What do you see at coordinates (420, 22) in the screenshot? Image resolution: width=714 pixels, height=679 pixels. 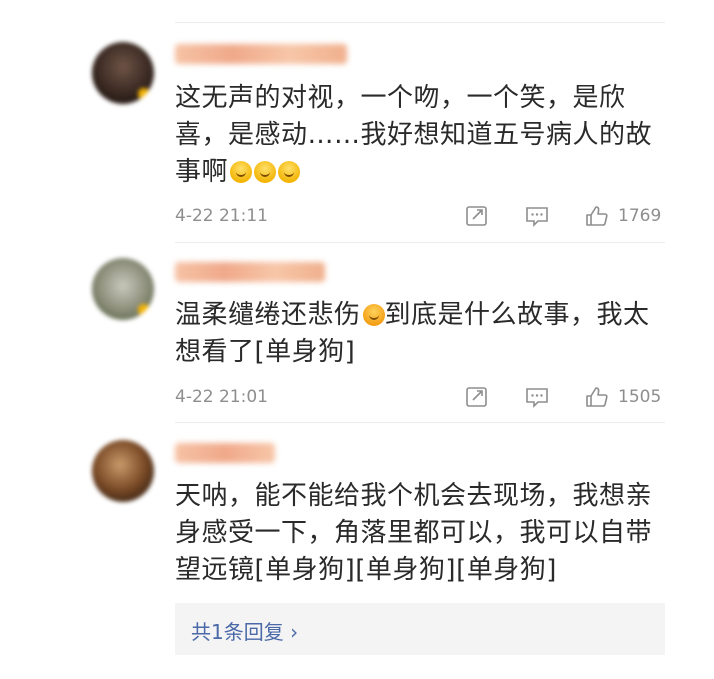 I see `top-divider` at bounding box center [420, 22].